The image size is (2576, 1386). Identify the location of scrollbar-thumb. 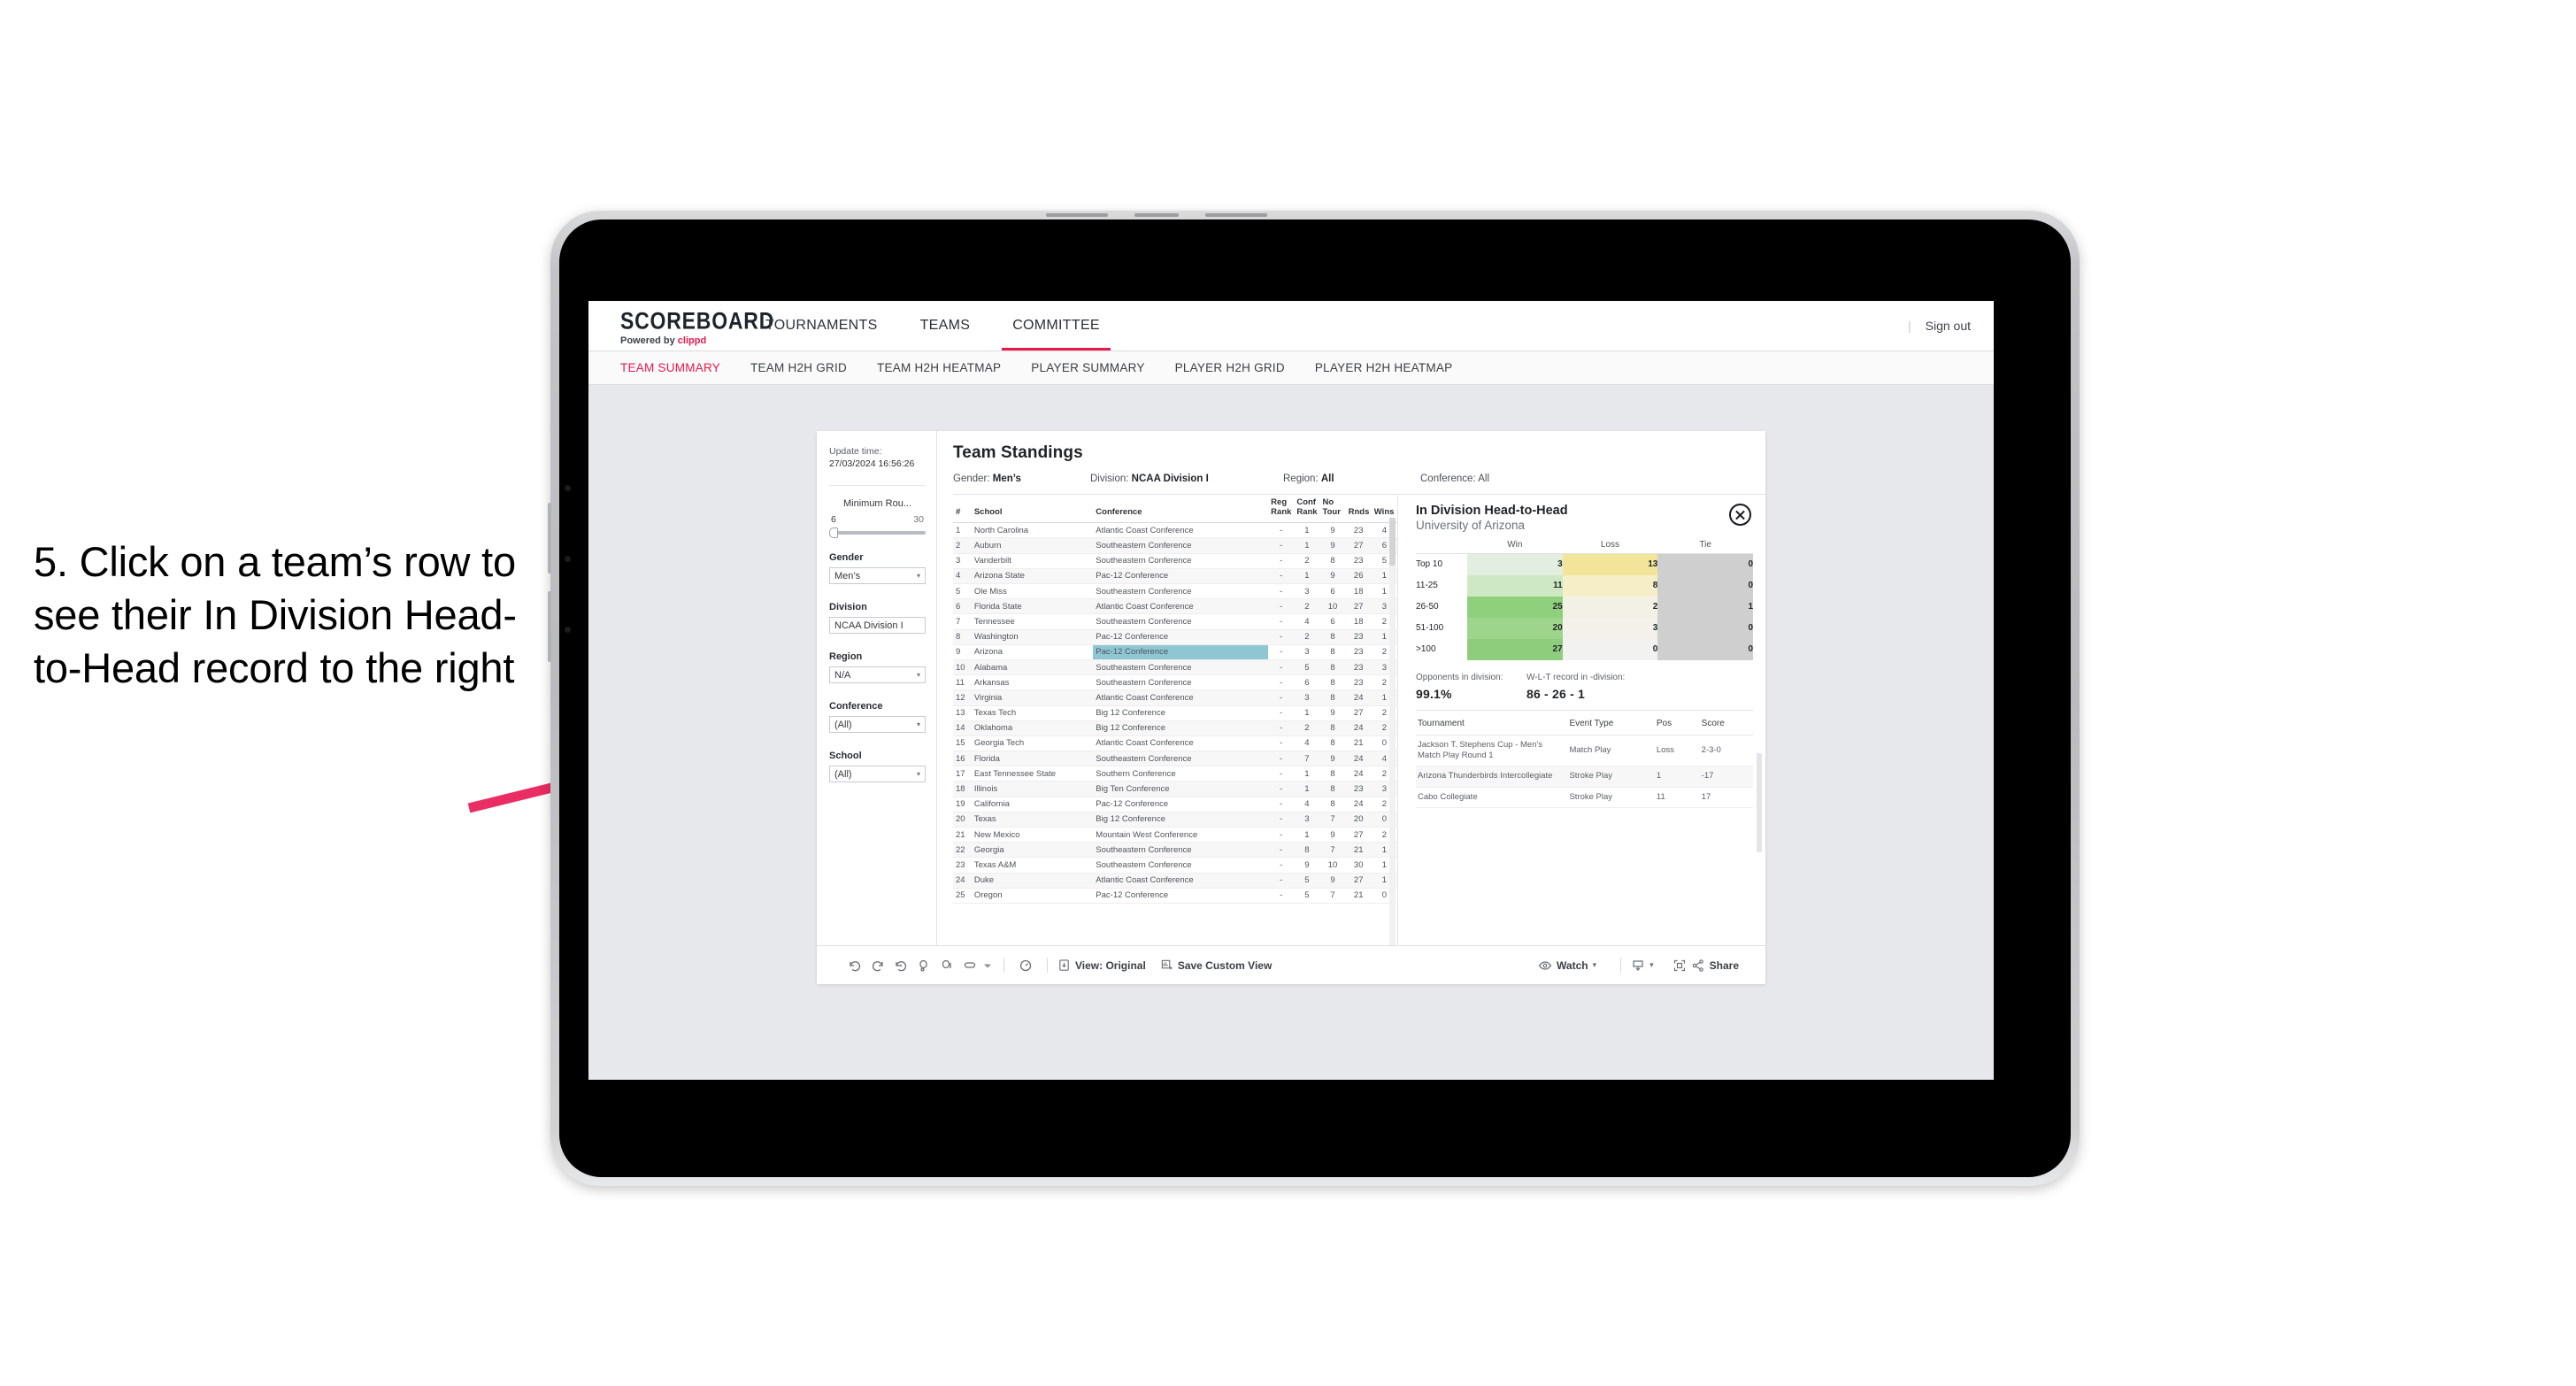
(1392, 542).